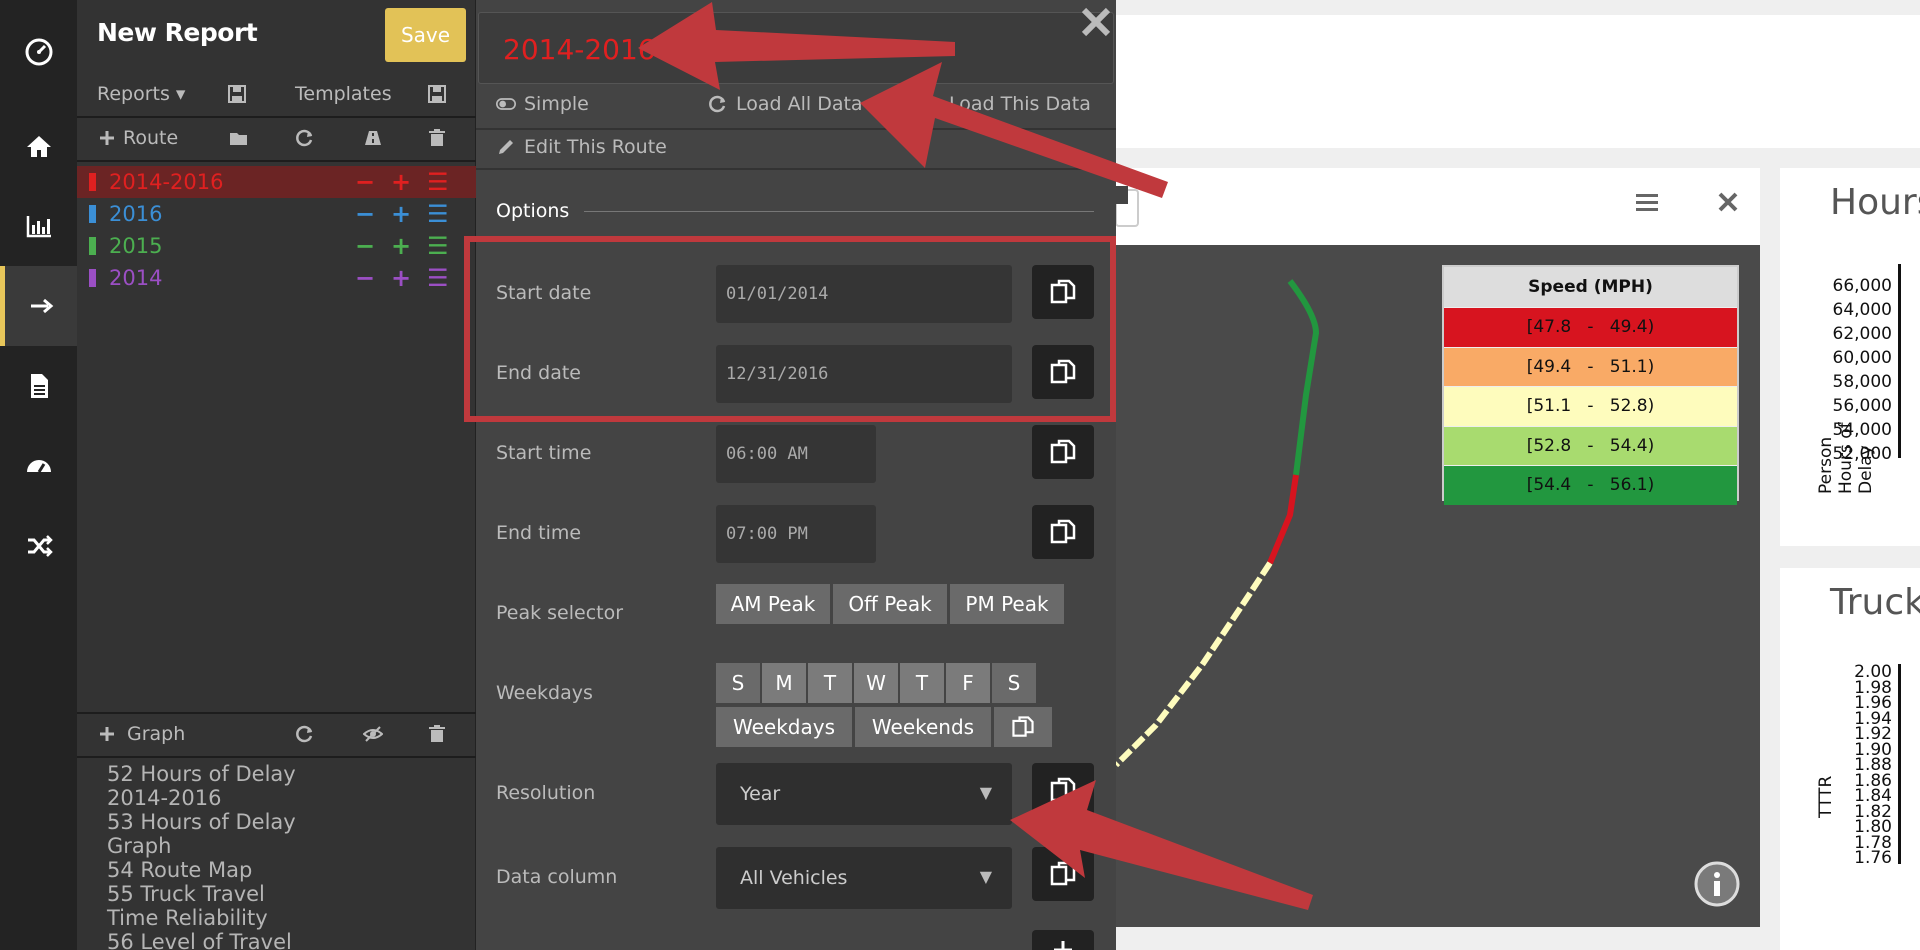 This screenshot has width=1920, height=950. What do you see at coordinates (773, 604) in the screenshot?
I see `am-peak-button: AM Peak` at bounding box center [773, 604].